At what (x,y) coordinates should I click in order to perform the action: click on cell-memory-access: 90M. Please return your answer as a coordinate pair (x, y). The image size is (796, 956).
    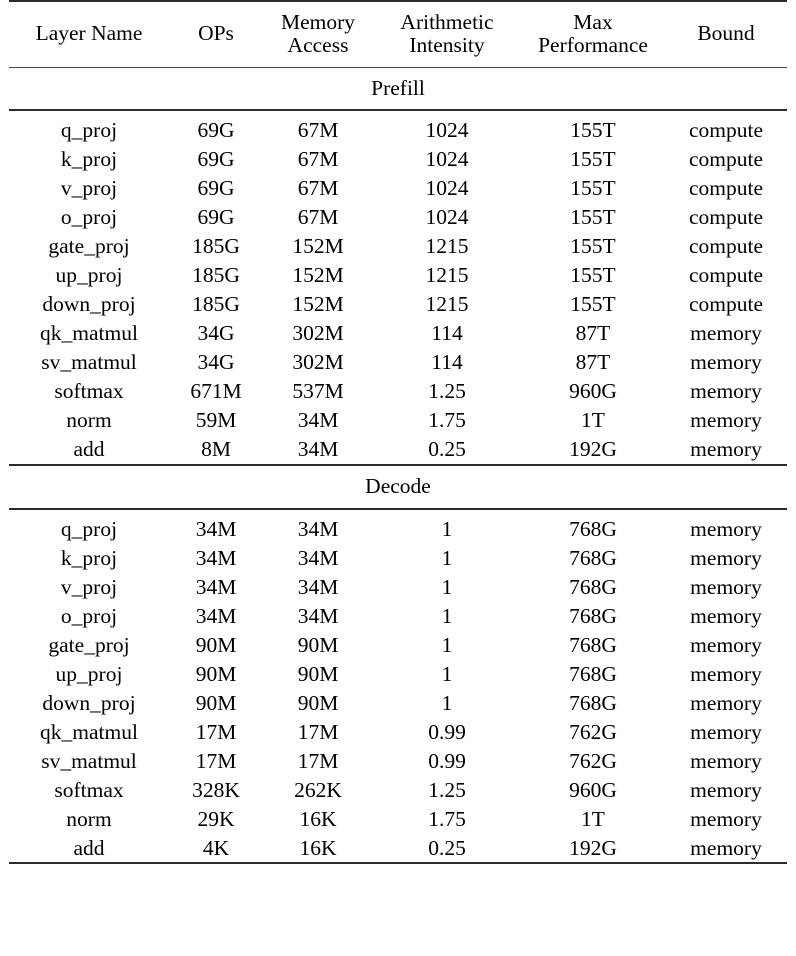
    Looking at the image, I should click on (318, 702).